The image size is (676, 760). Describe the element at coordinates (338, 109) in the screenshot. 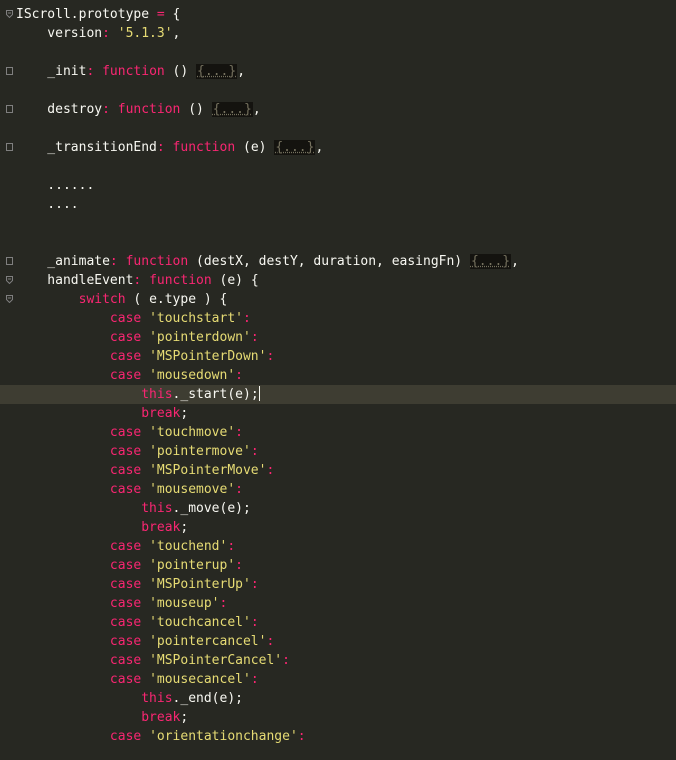

I see `code-line: destroy: function () {...},` at that location.